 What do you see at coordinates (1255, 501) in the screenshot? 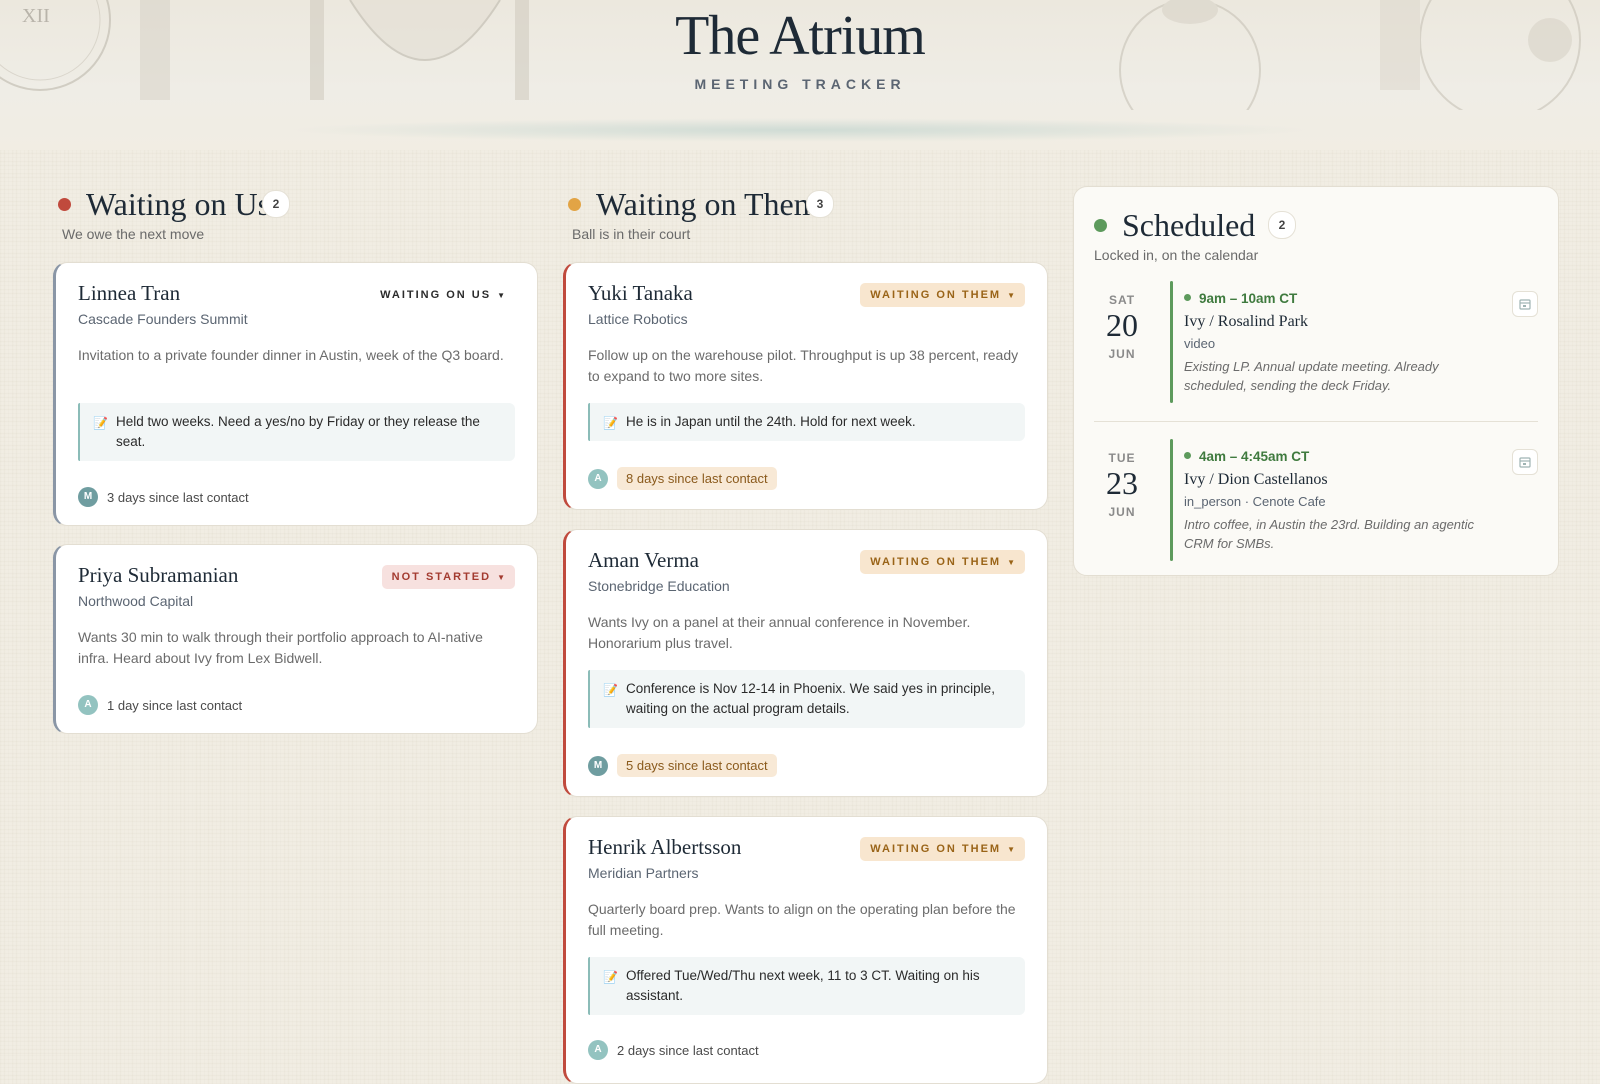
I see `event-mode: in_person · Cenote Cafe` at bounding box center [1255, 501].